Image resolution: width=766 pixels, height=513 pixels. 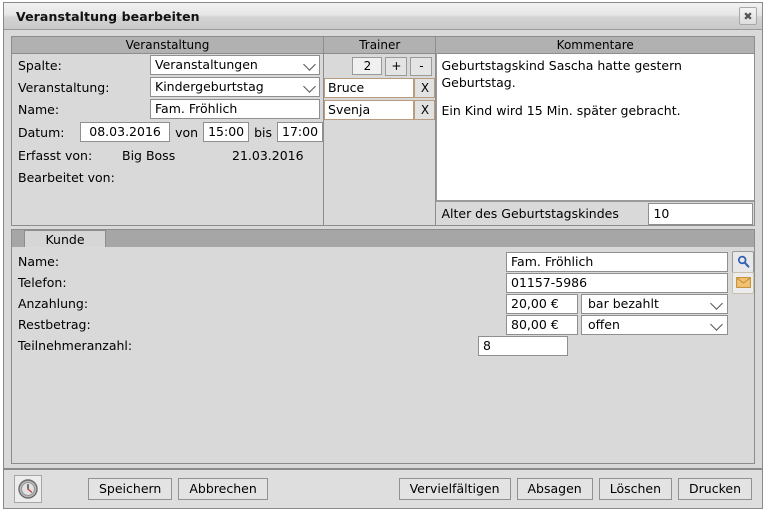 I want to click on row-kunde-name: Name: Fam. Fröhlich, so click(x=383, y=261).